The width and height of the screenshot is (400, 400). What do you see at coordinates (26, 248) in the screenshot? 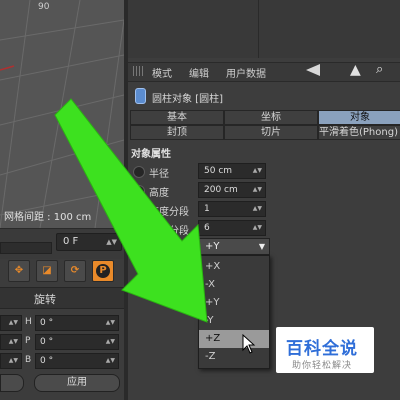
I see `timeline-track` at bounding box center [26, 248].